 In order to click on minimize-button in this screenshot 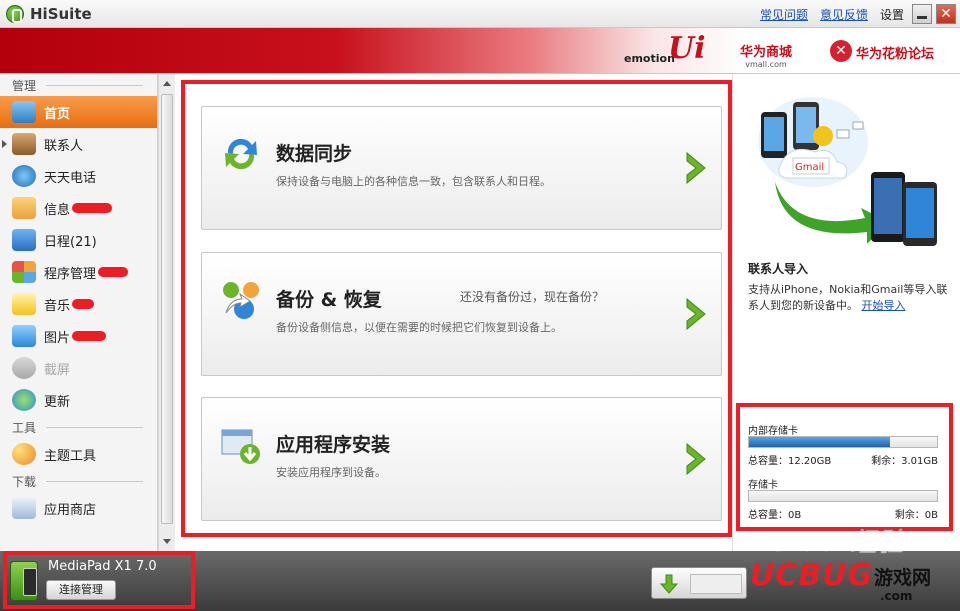, I will do `click(922, 14)`.